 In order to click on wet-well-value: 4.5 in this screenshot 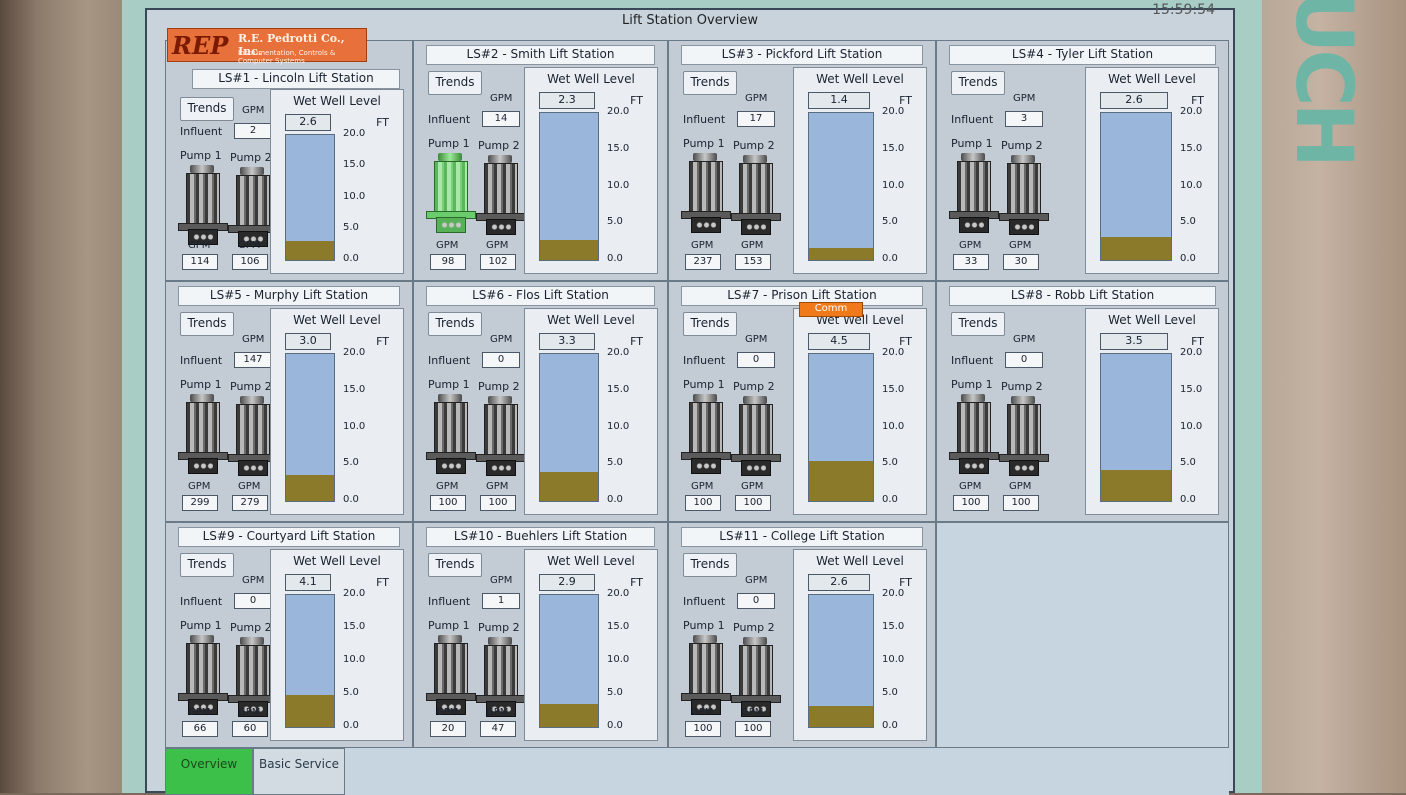, I will do `click(839, 341)`.